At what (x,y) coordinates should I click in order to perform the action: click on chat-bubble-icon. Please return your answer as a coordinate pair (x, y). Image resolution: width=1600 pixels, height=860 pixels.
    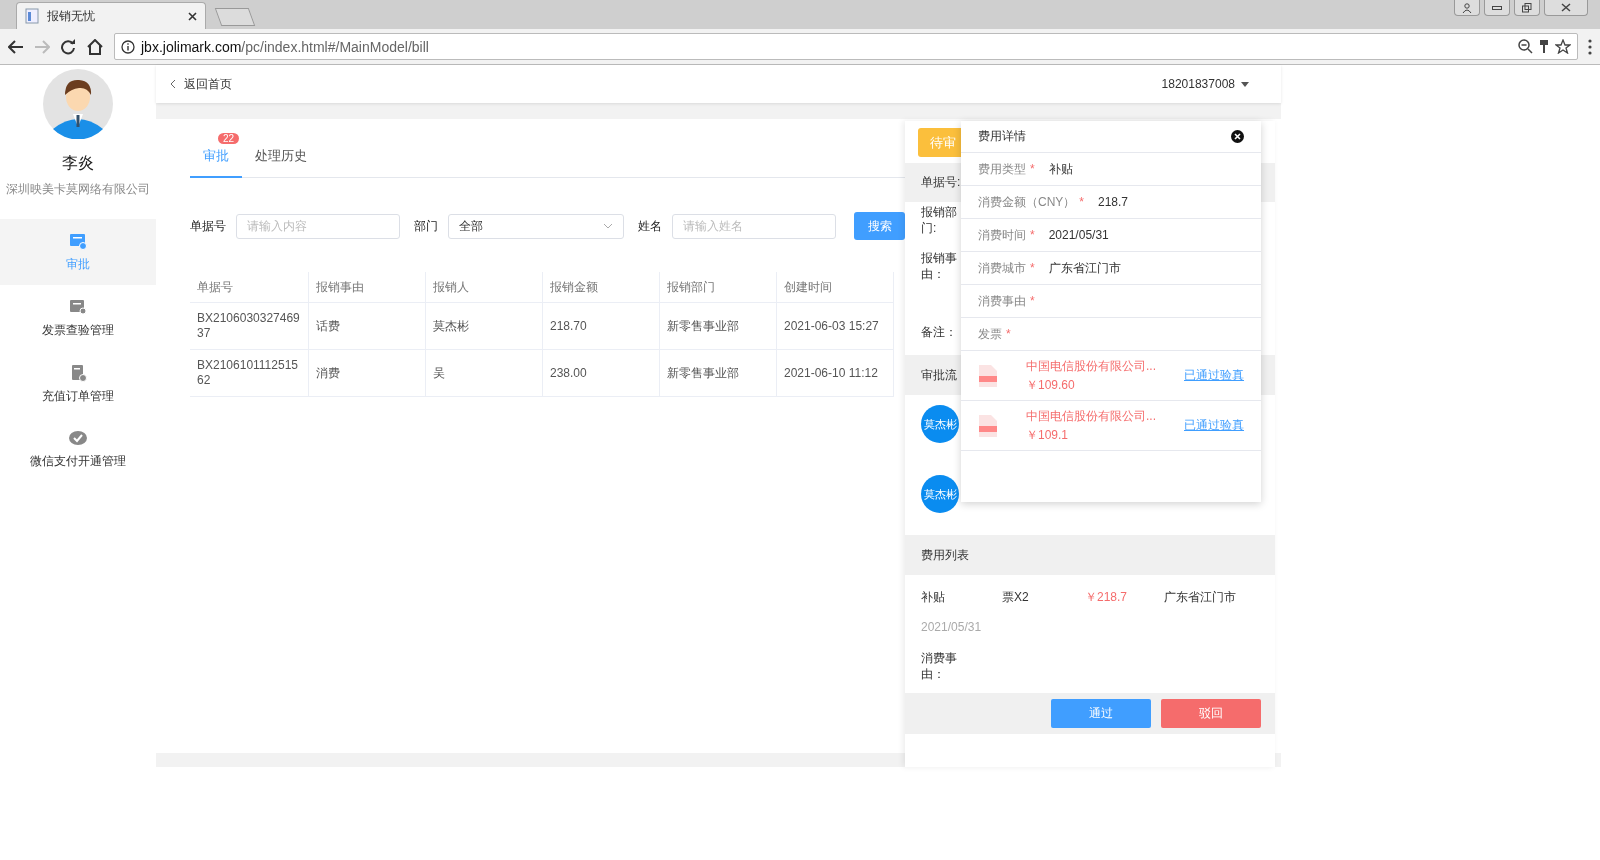
    Looking at the image, I should click on (78, 438).